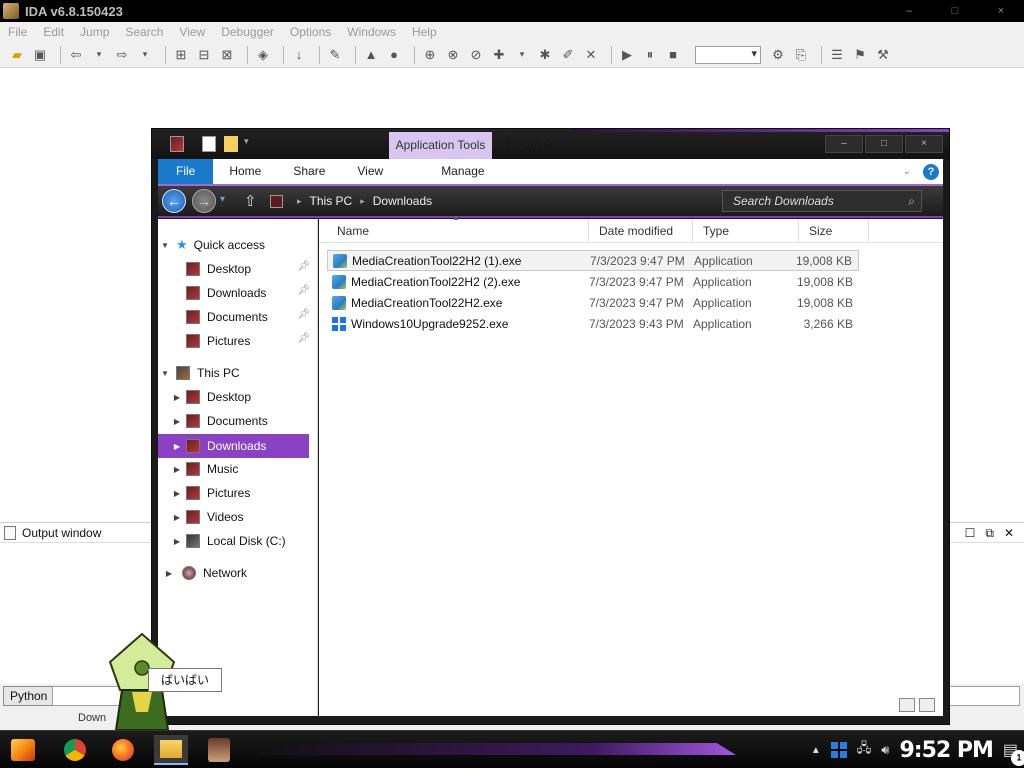 The height and width of the screenshot is (769, 1024). What do you see at coordinates (453, 55) in the screenshot?
I see `enum-icon: ⊗` at bounding box center [453, 55].